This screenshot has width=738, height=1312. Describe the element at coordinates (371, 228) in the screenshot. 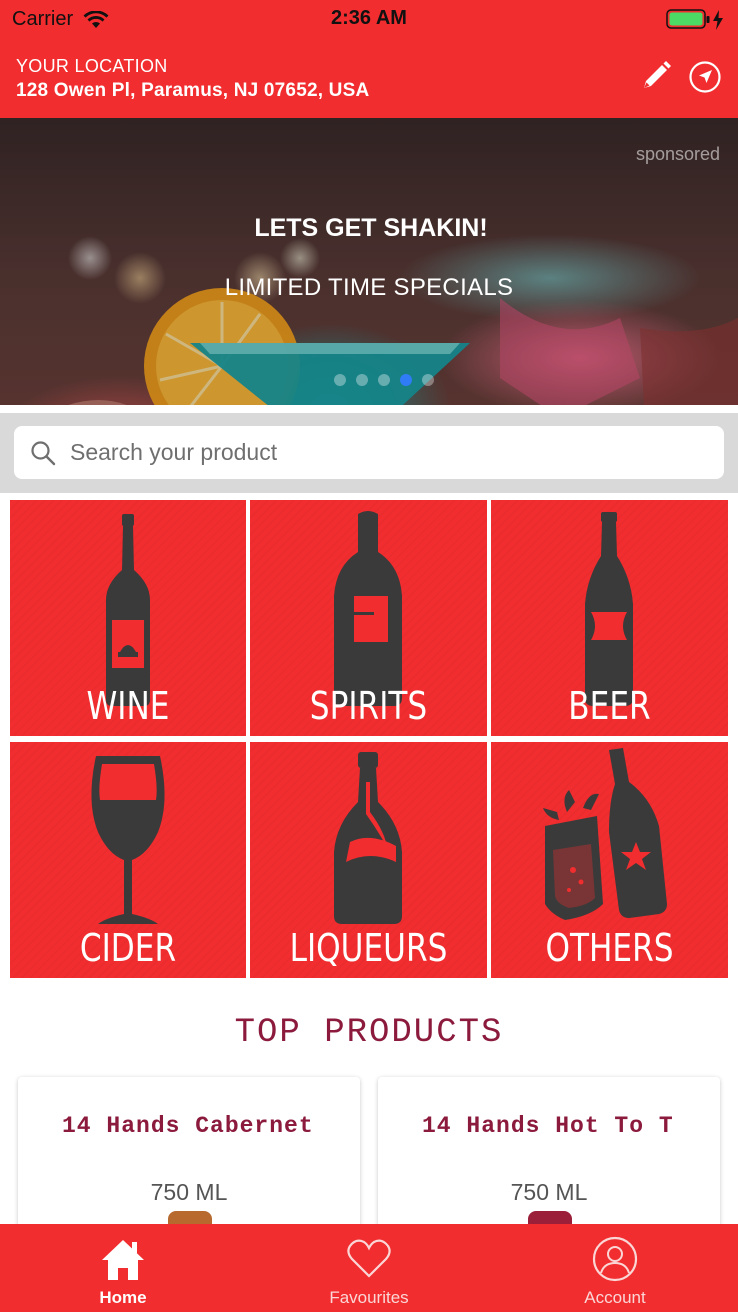

I see `banner-headline: LETS GET SHAKIN!` at that location.